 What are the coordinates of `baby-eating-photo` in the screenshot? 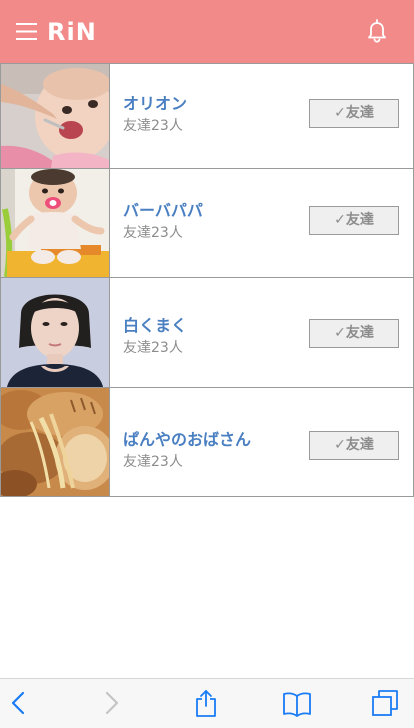 It's located at (55, 116).